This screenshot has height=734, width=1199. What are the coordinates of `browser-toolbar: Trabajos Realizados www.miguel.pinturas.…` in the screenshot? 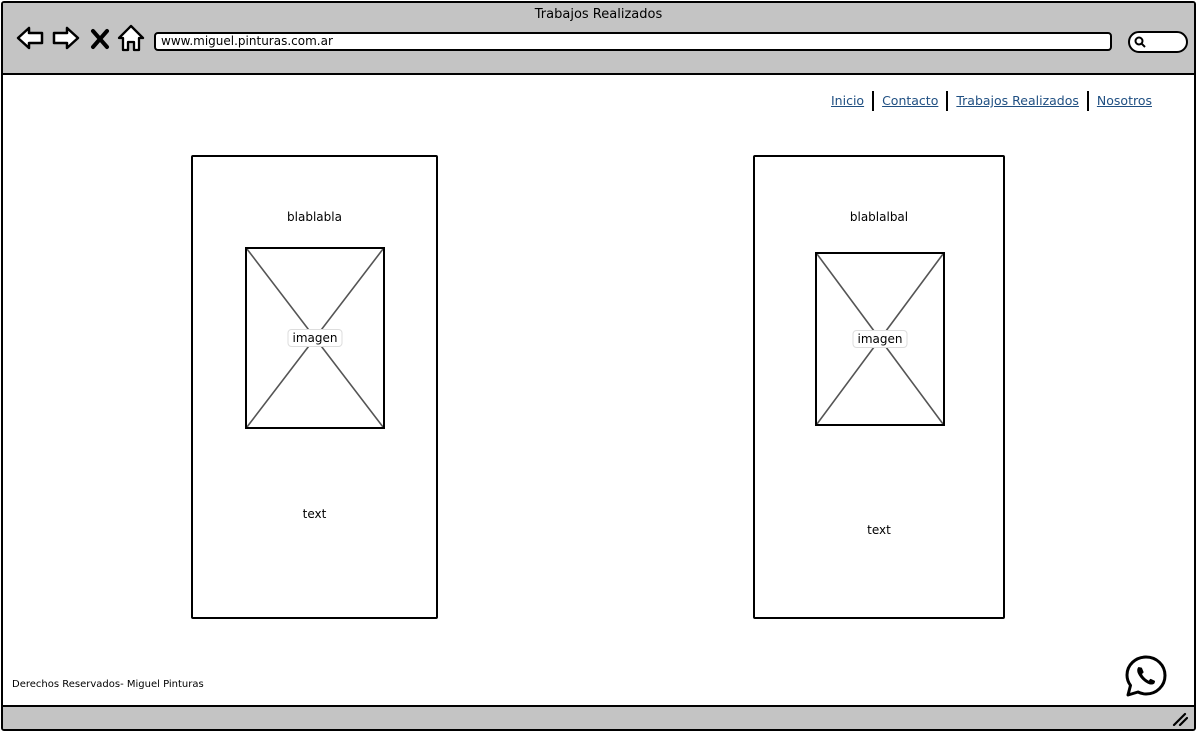 It's located at (598, 39).